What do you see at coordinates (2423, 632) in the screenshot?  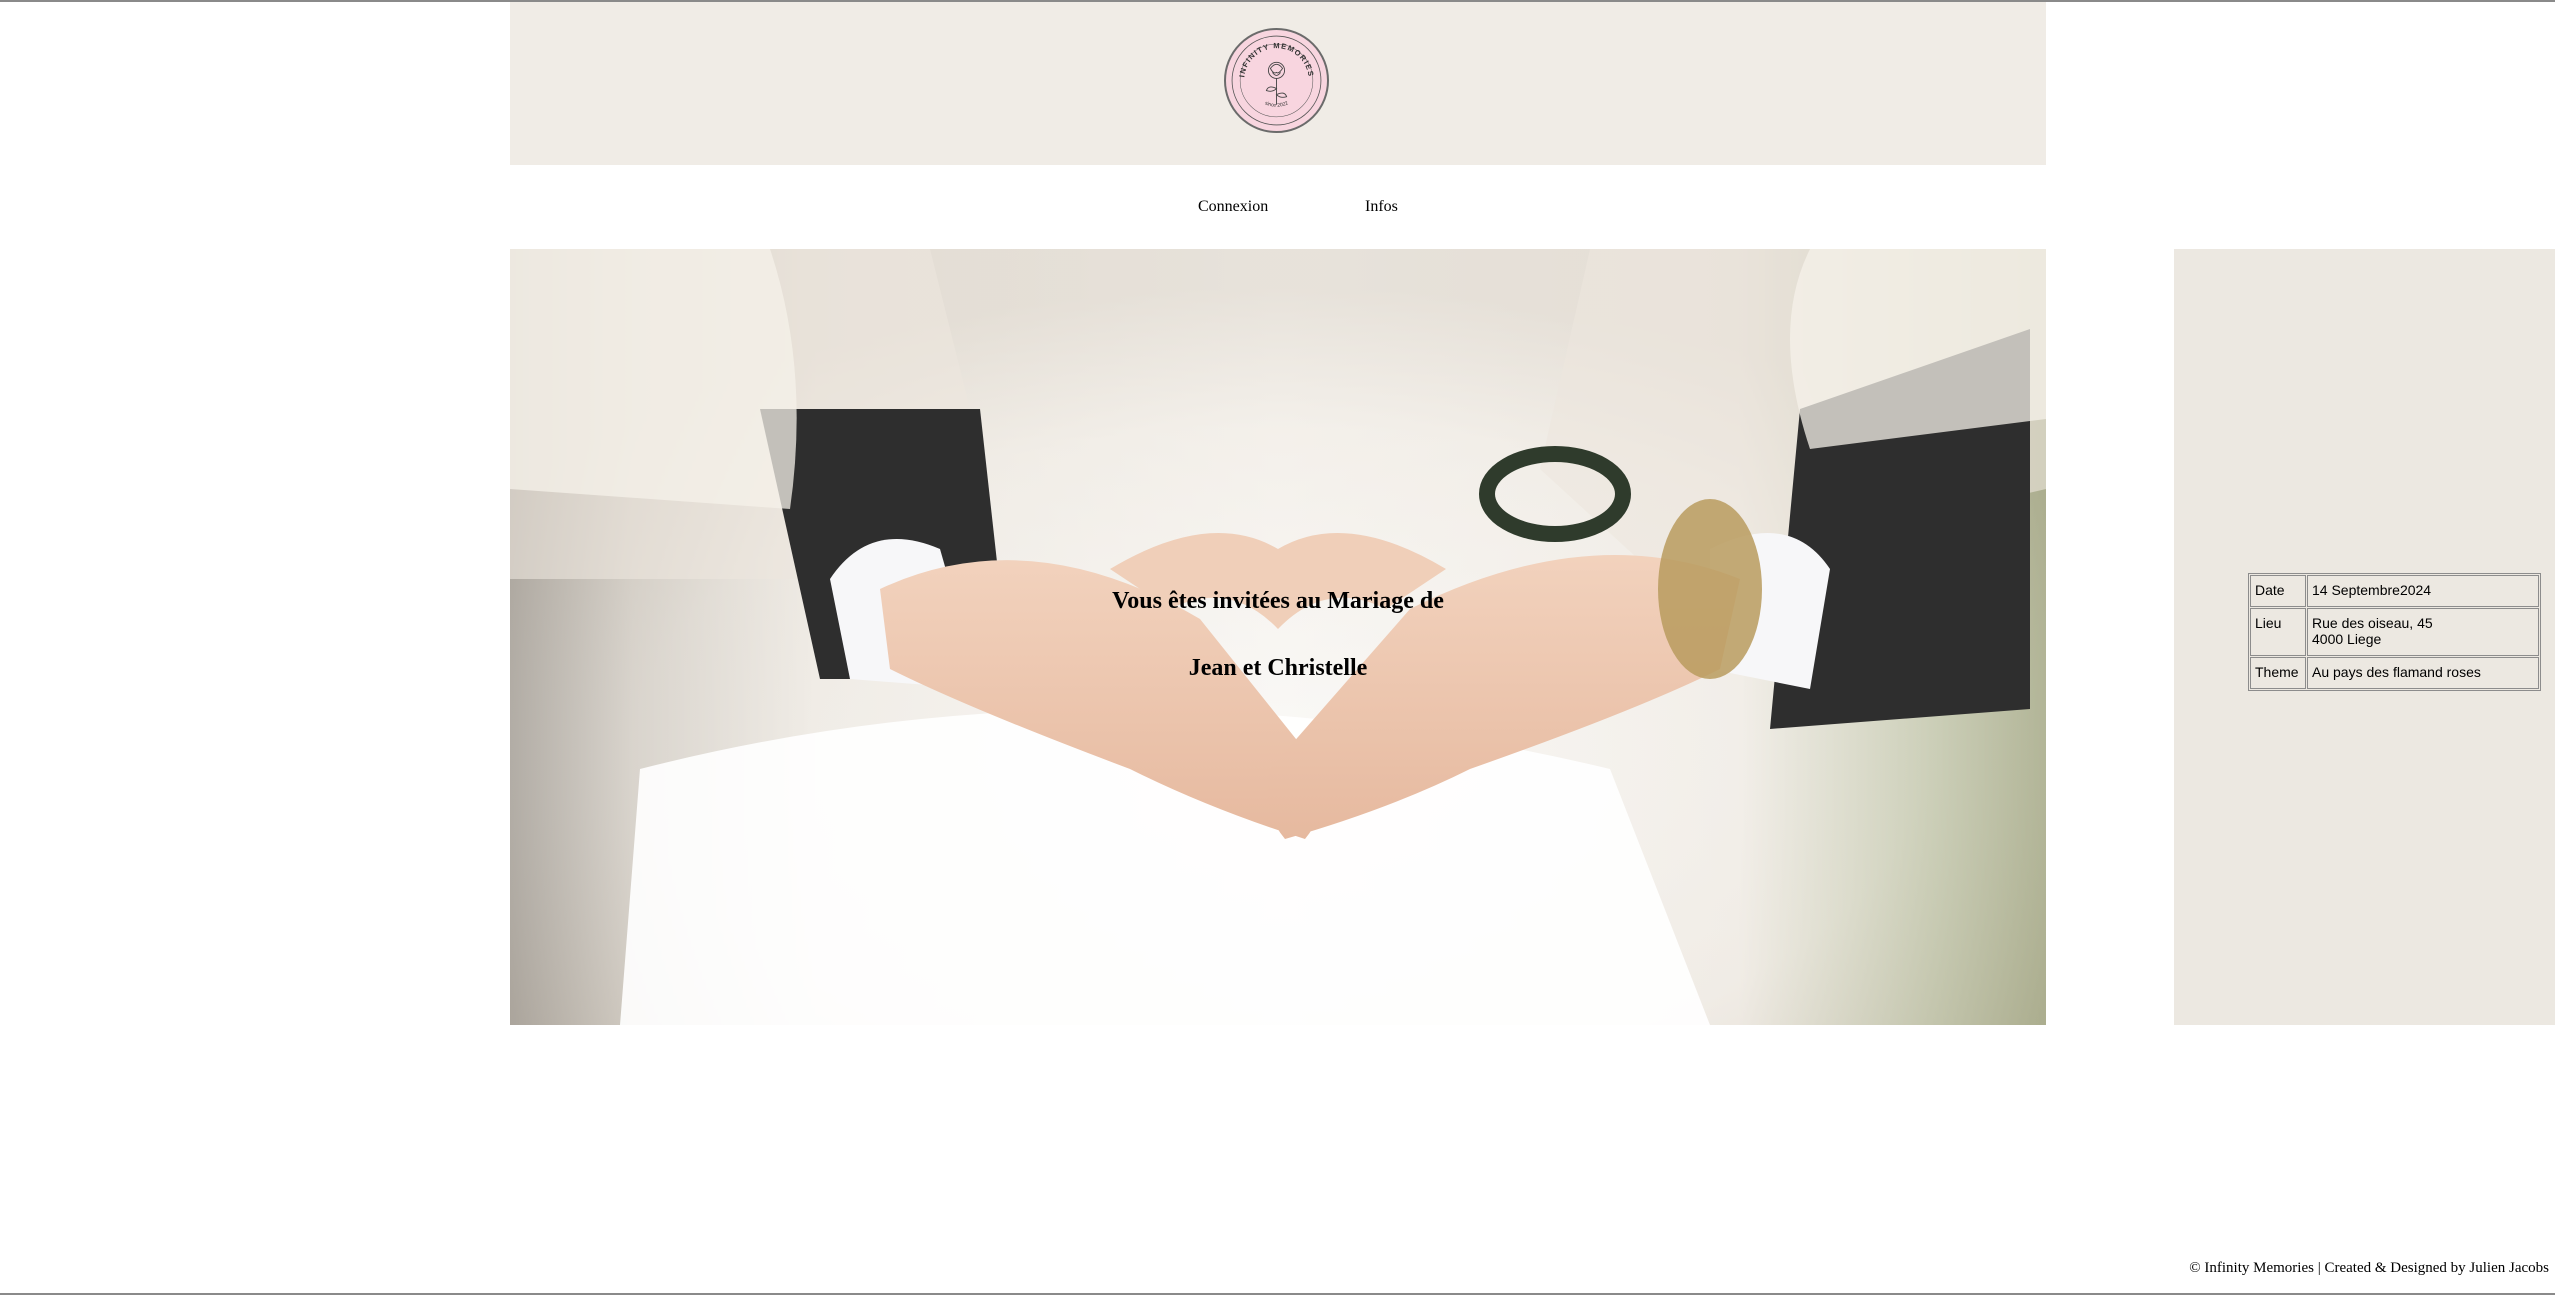 I see `location-value: Rue des oiseau, 45 4000 Liege` at bounding box center [2423, 632].